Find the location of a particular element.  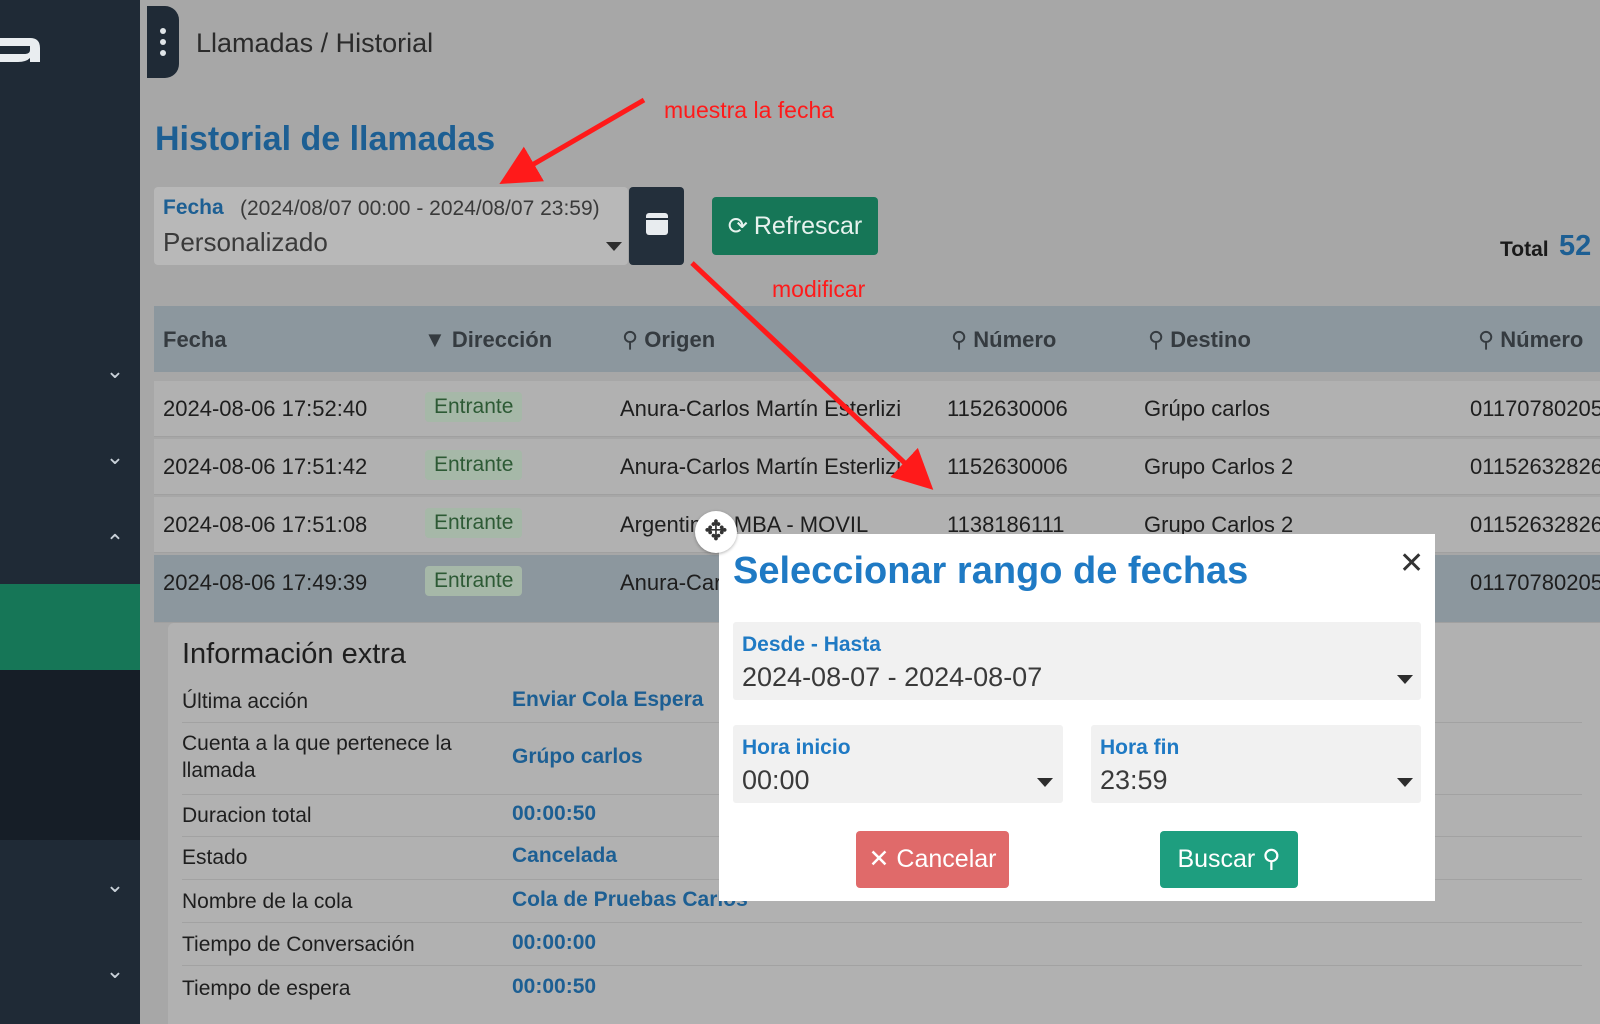

cell-fecha: 2024-08-06 17:51:08 is located at coordinates (265, 524).